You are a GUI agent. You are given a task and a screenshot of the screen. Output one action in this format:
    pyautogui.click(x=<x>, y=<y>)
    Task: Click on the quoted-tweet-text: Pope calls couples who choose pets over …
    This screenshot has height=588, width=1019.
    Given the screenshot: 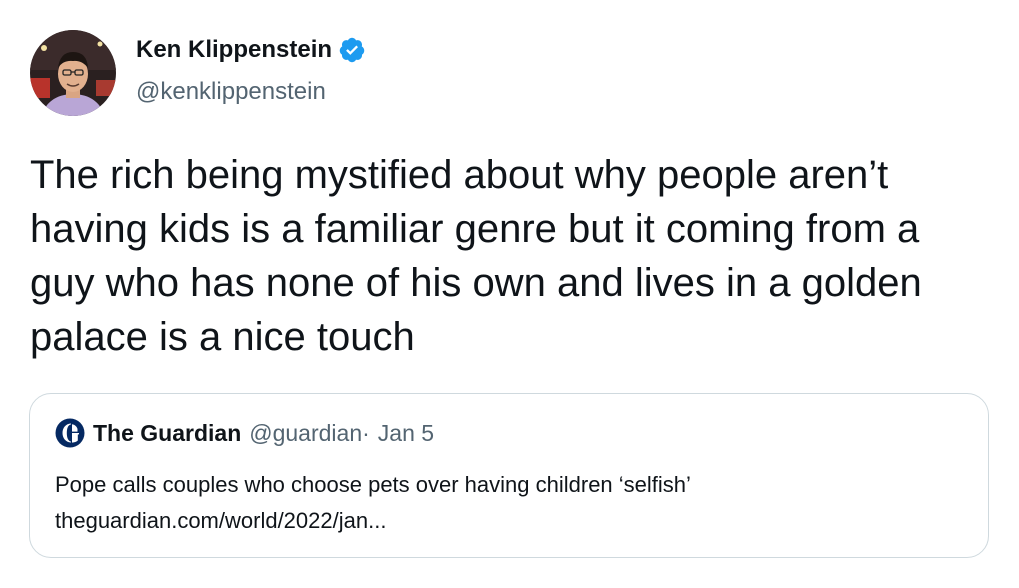 What is the action you would take?
    pyautogui.click(x=373, y=484)
    